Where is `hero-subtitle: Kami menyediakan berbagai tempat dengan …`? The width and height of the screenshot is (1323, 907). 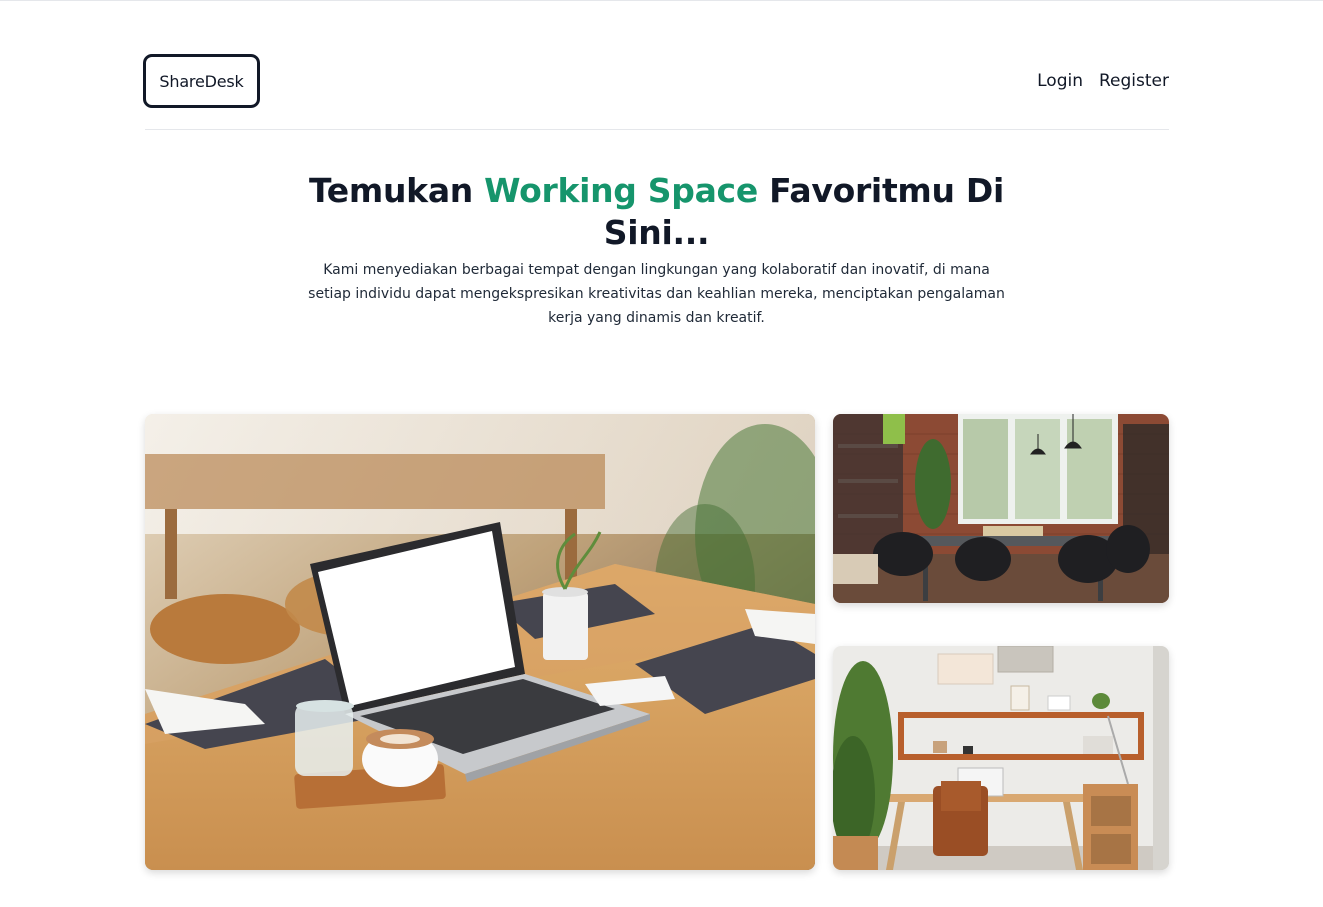
hero-subtitle: Kami menyediakan berbagai tempat dengan … is located at coordinates (656, 294).